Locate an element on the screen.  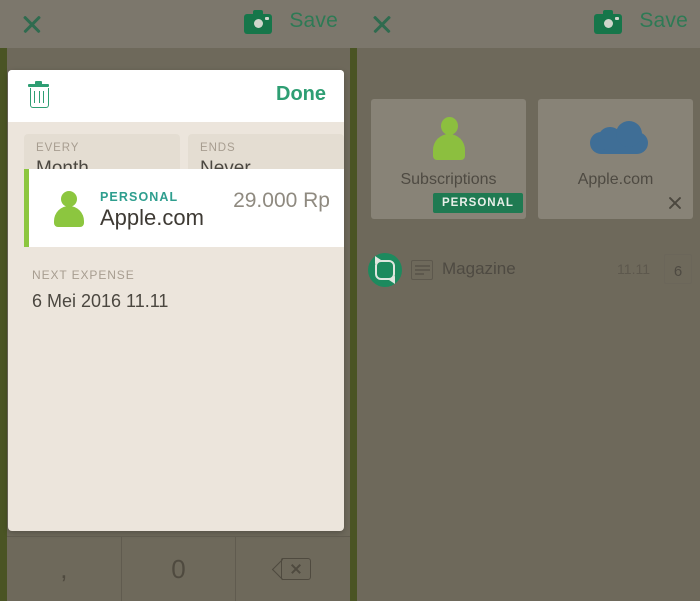
next-expense-label: NEXT EXPENSE is located at coordinates (83, 275).